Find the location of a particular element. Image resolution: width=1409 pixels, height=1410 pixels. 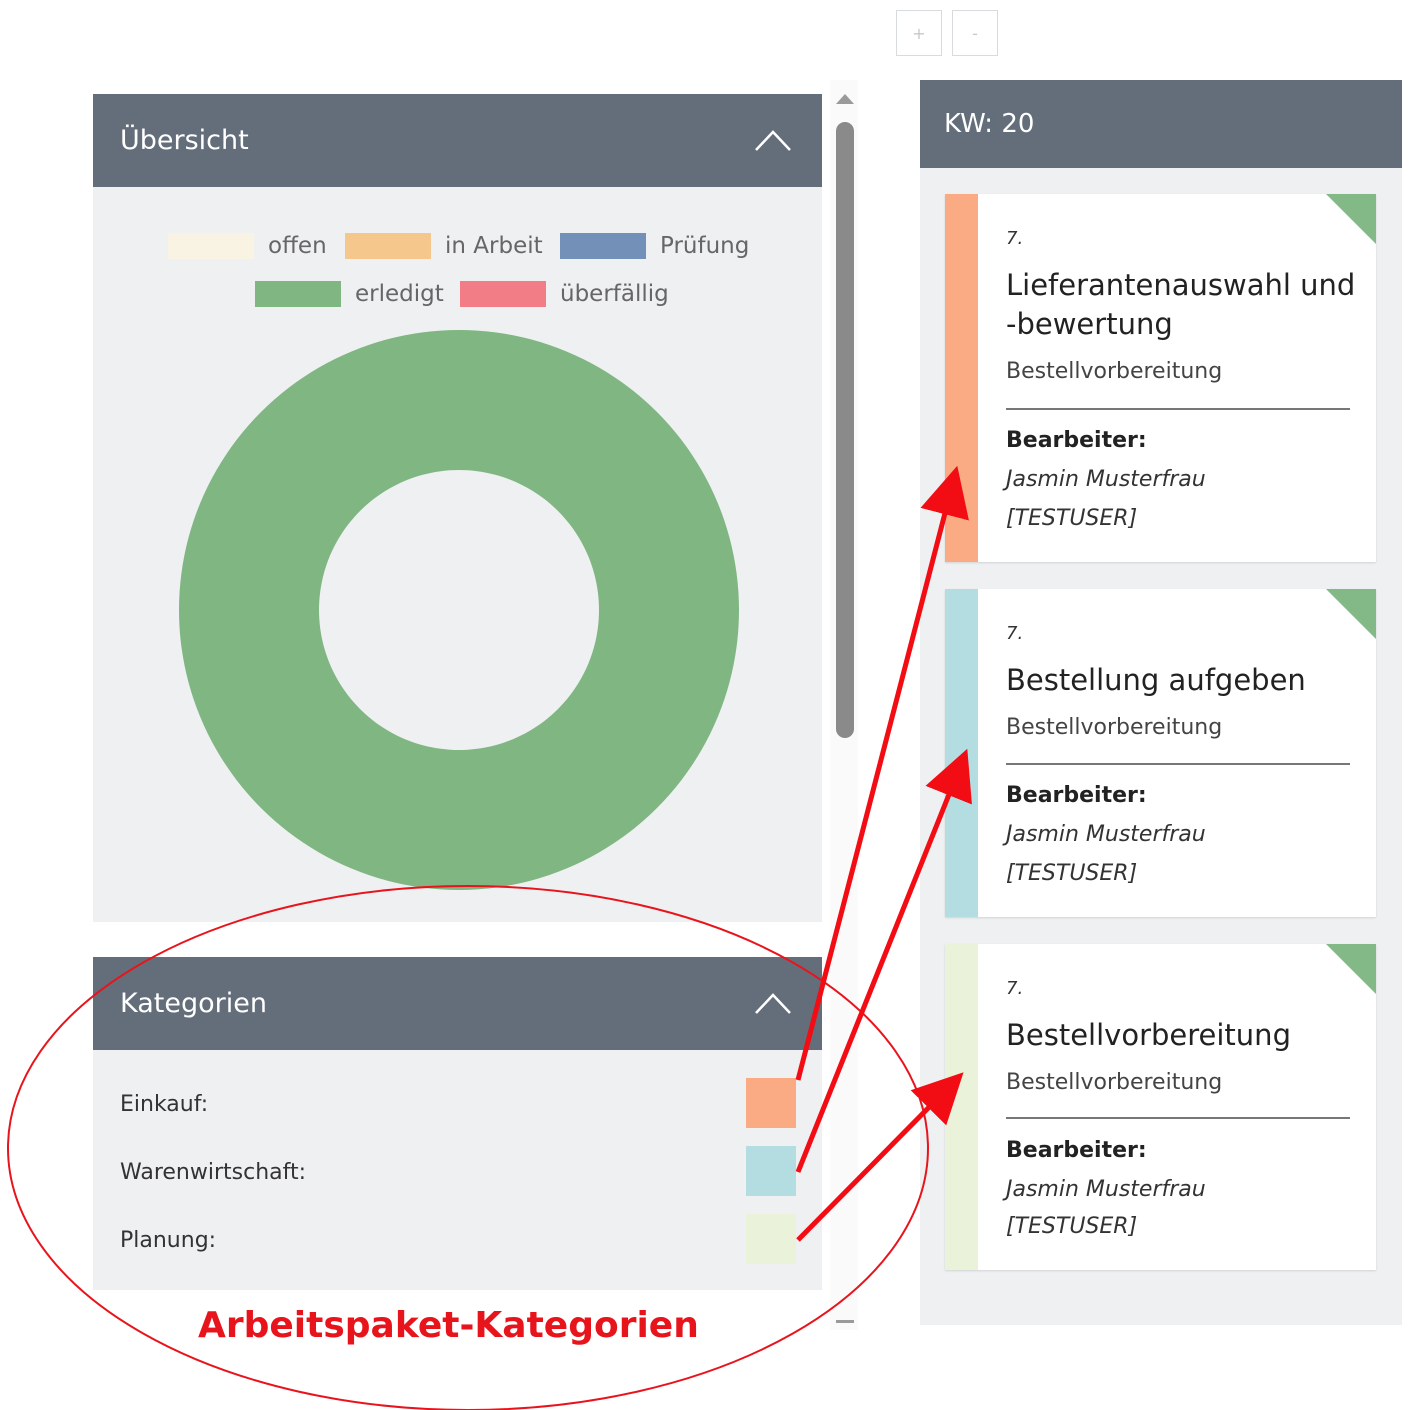

scroll-up-arrow-icon is located at coordinates (845, 99).